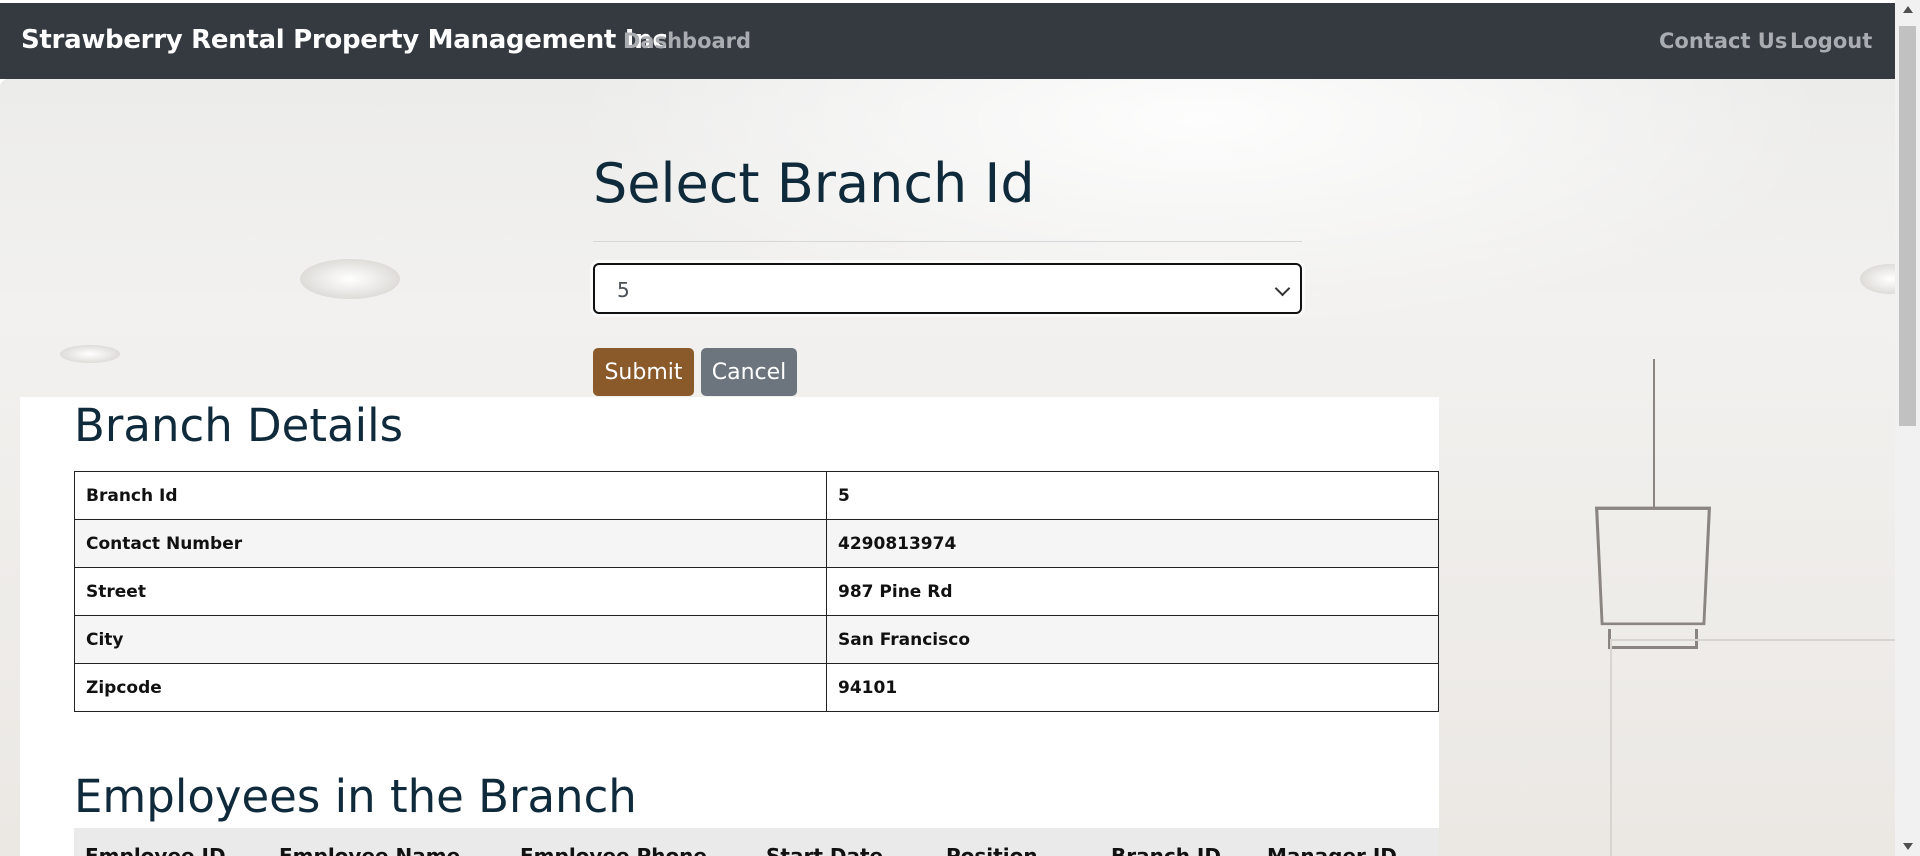  What do you see at coordinates (355, 796) in the screenshot?
I see `employees-title: Employees in the Branch` at bounding box center [355, 796].